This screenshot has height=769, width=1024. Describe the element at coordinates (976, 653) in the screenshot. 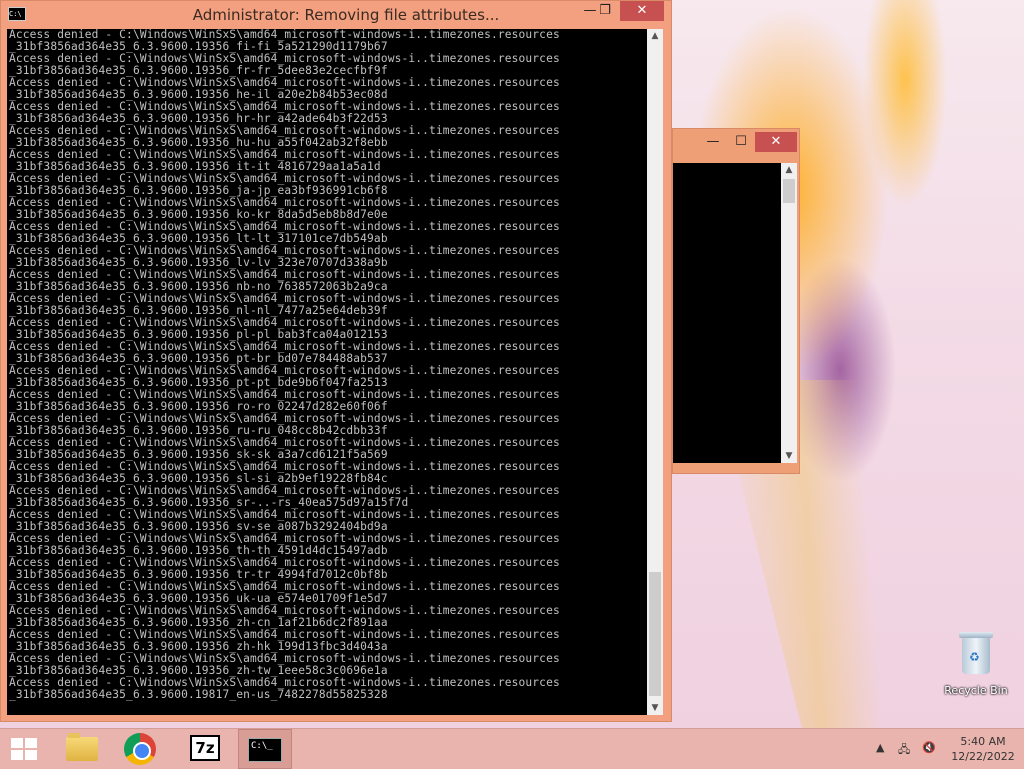

I see `recycle-bin-icon: ♻` at that location.